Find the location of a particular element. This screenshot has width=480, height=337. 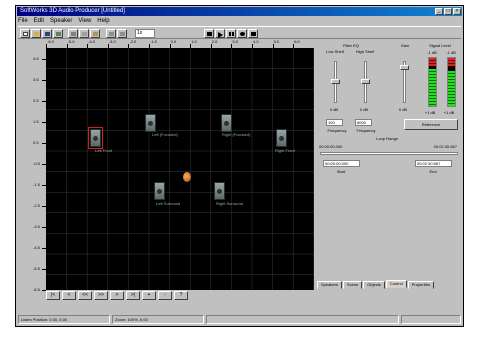

menu-speaker: Speaker is located at coordinates (61, 21).